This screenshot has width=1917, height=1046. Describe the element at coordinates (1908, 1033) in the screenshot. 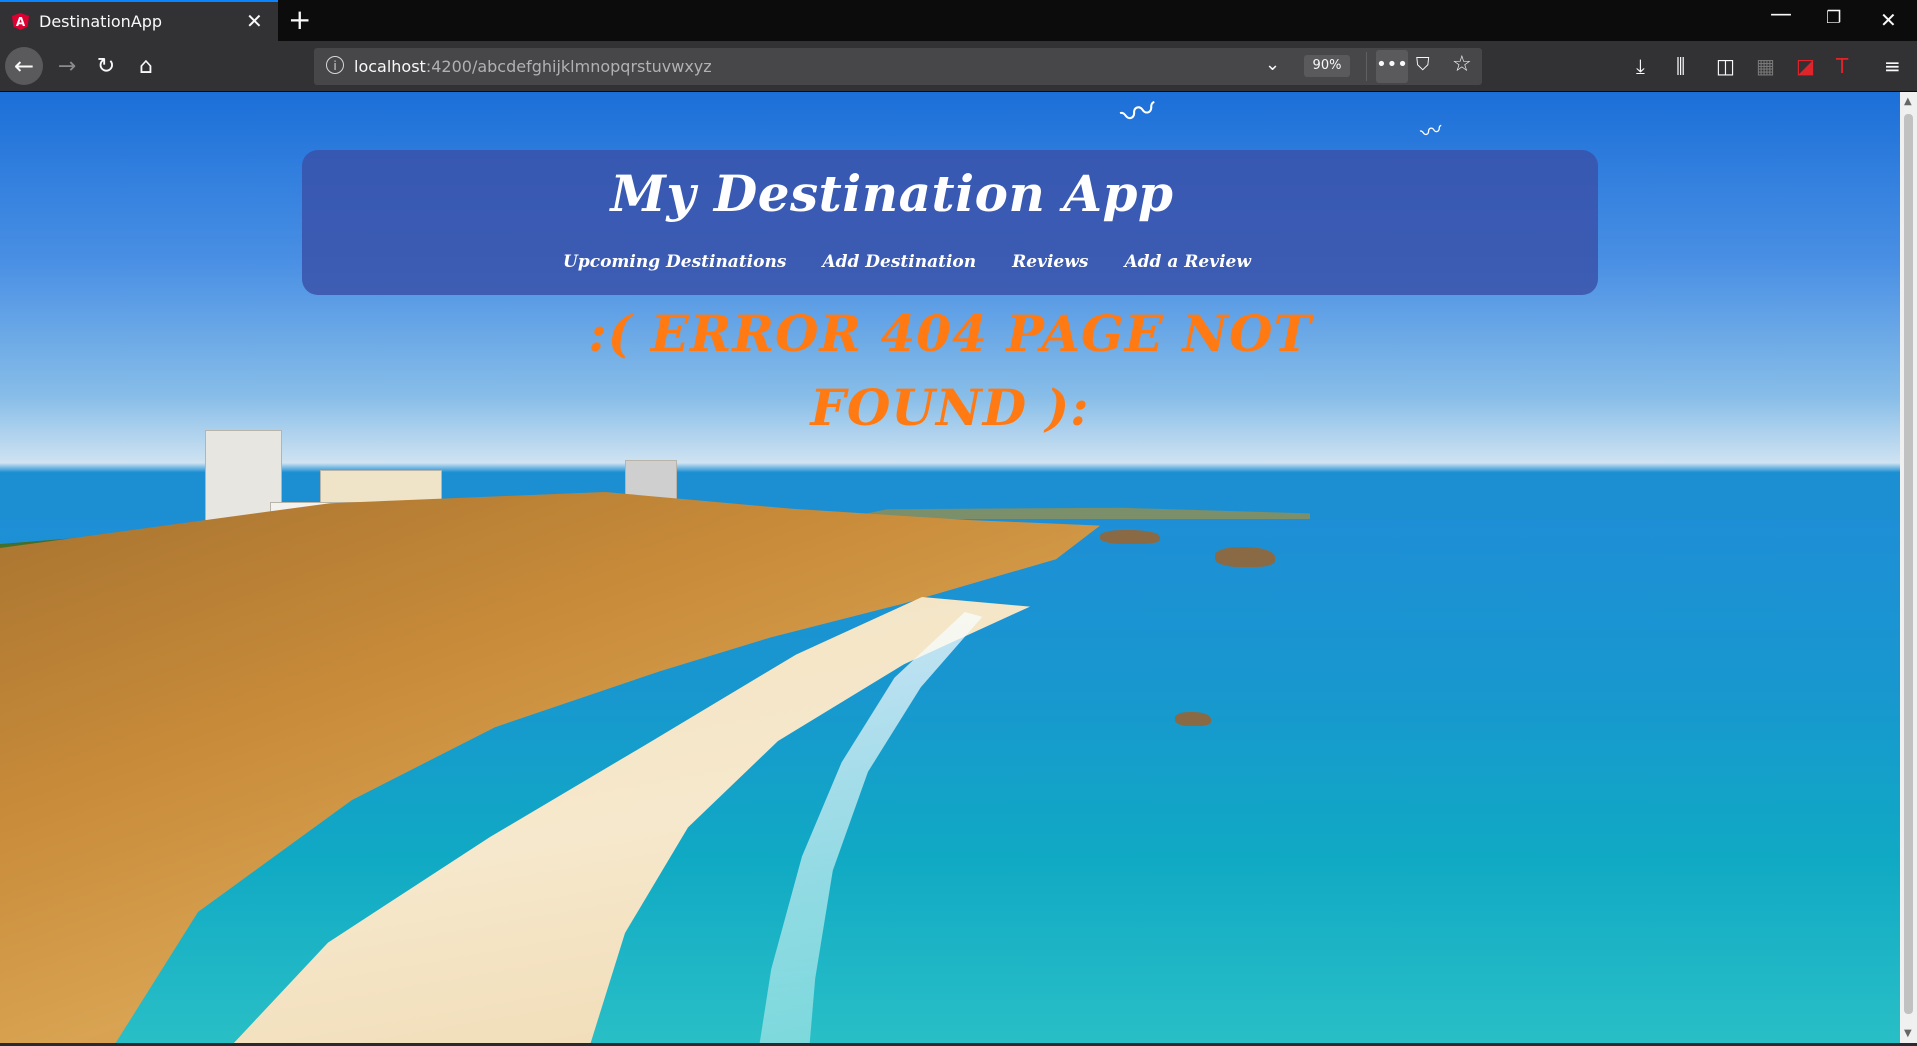

I see `scroll-down-icon: ▼` at that location.